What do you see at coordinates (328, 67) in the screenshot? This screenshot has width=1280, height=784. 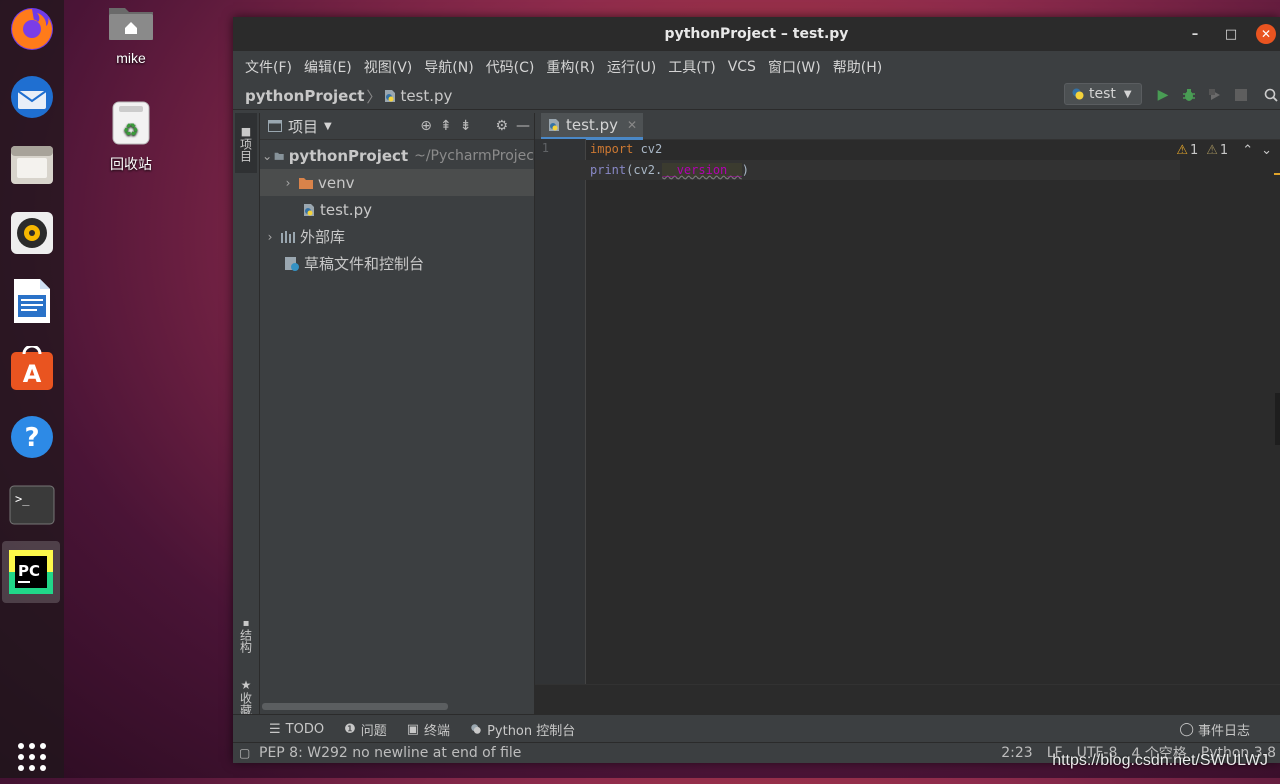 I see `menu-edit: 编辑(E)` at bounding box center [328, 67].